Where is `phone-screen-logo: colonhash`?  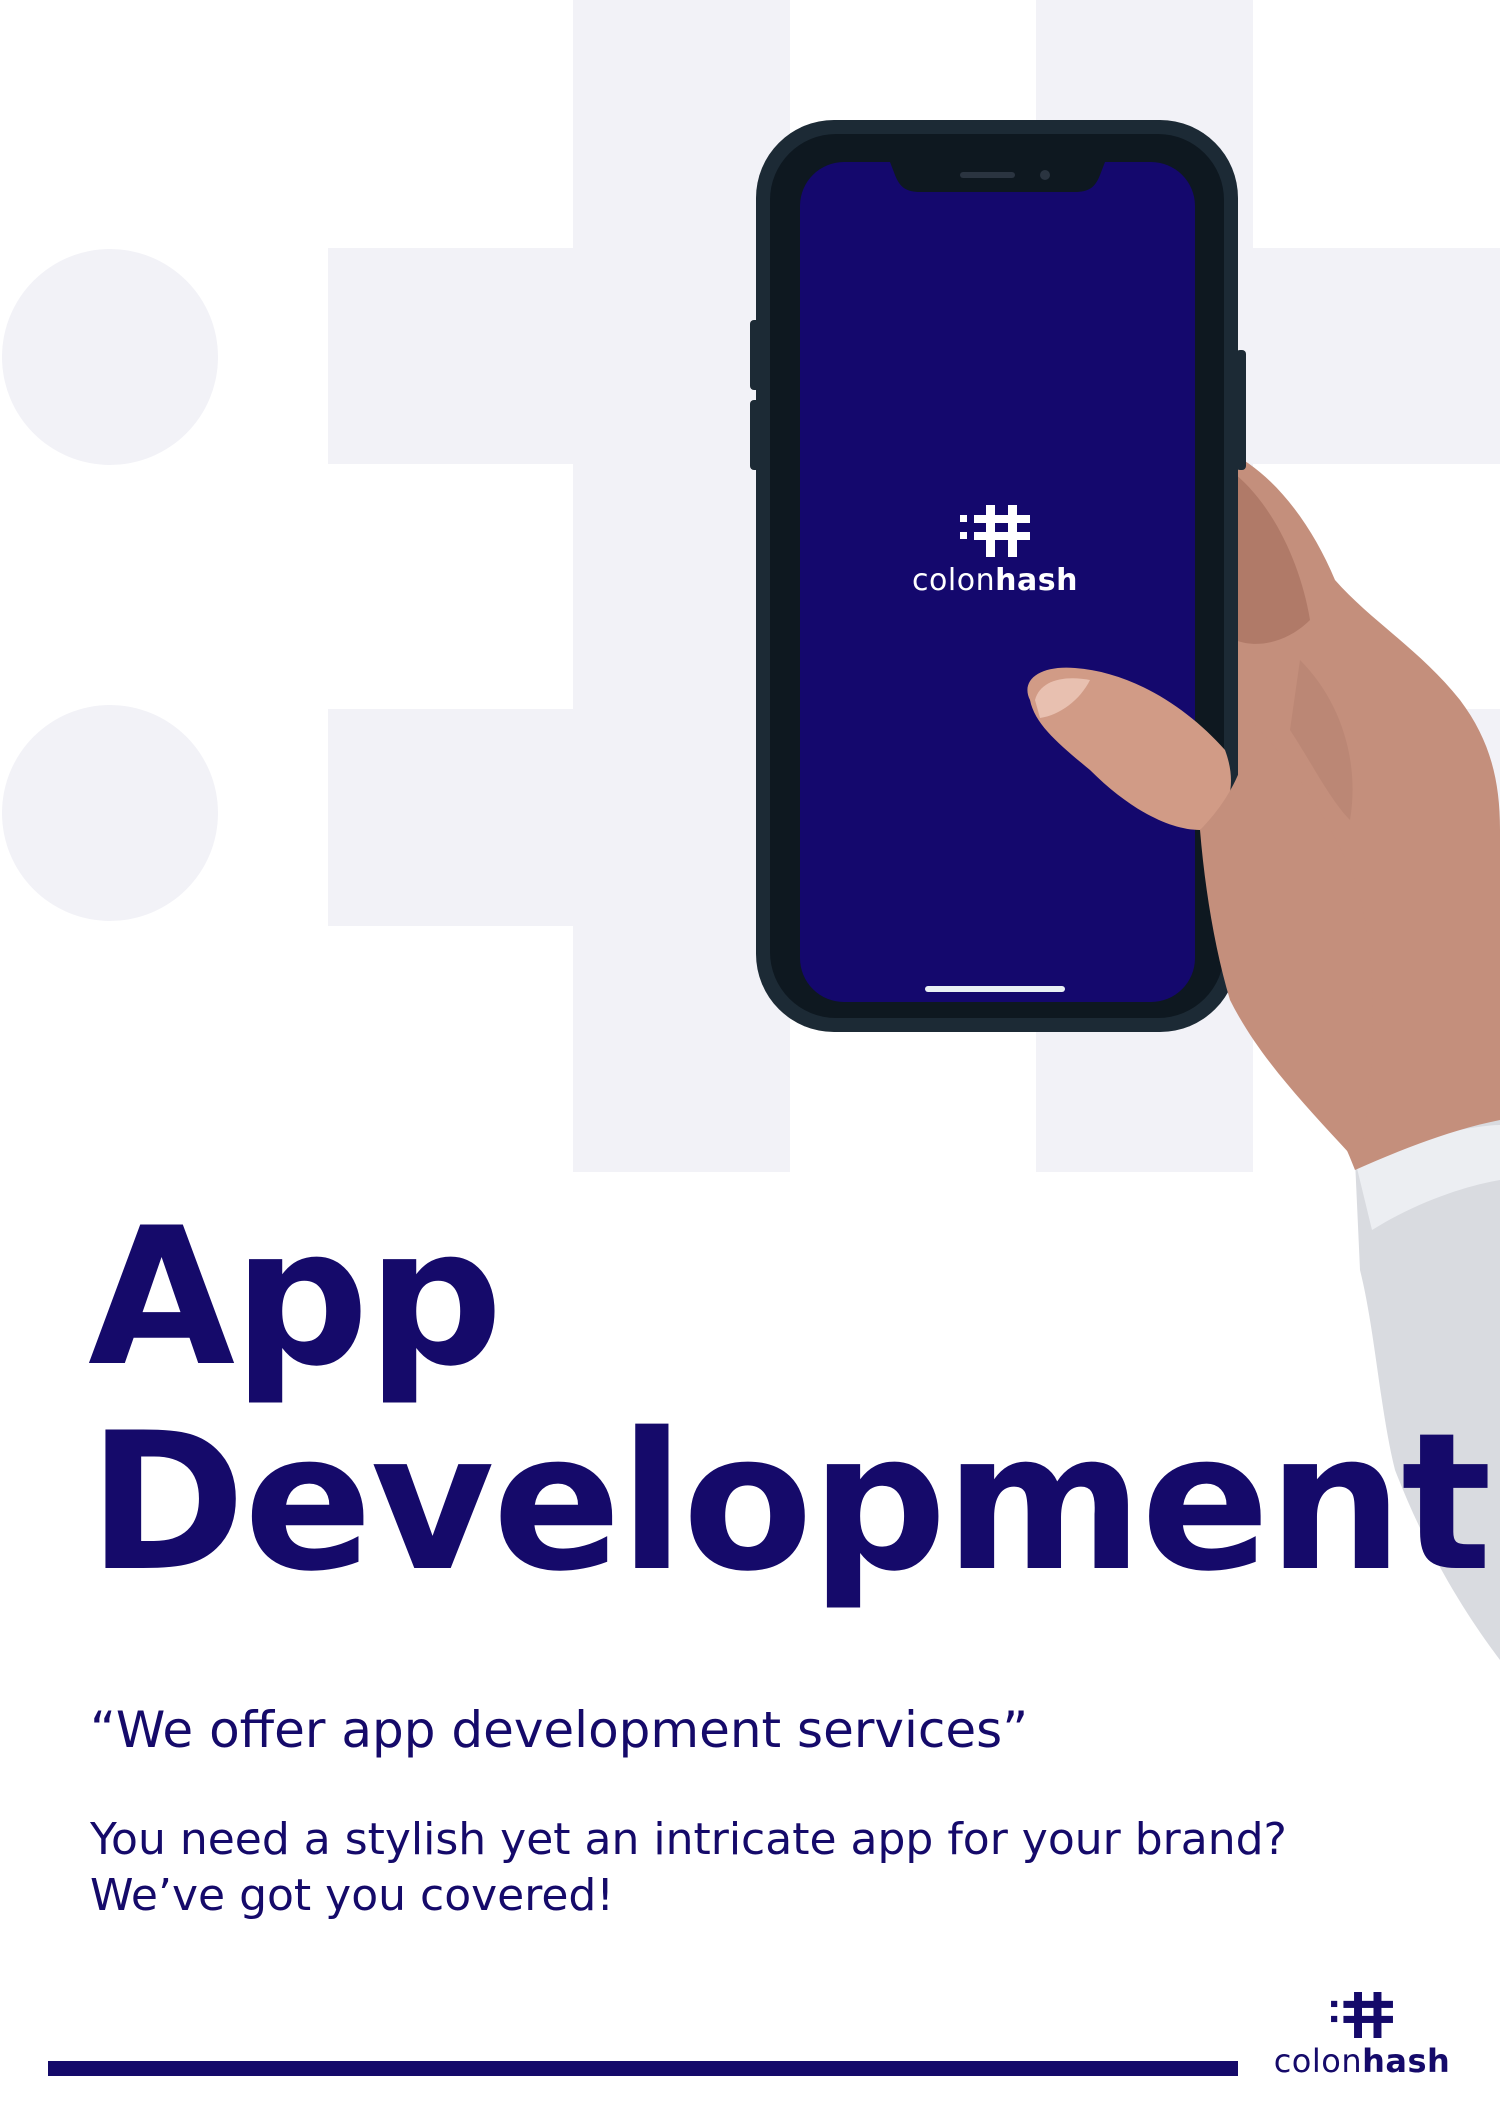 phone-screen-logo: colonhash is located at coordinates (995, 551).